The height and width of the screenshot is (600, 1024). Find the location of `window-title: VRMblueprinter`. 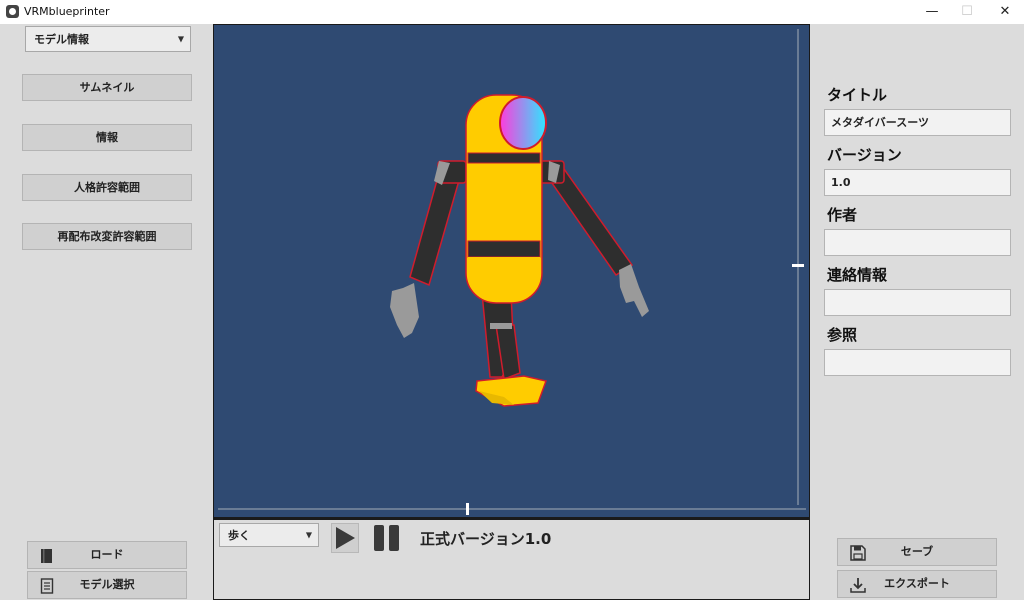

window-title: VRMblueprinter is located at coordinates (67, 11).